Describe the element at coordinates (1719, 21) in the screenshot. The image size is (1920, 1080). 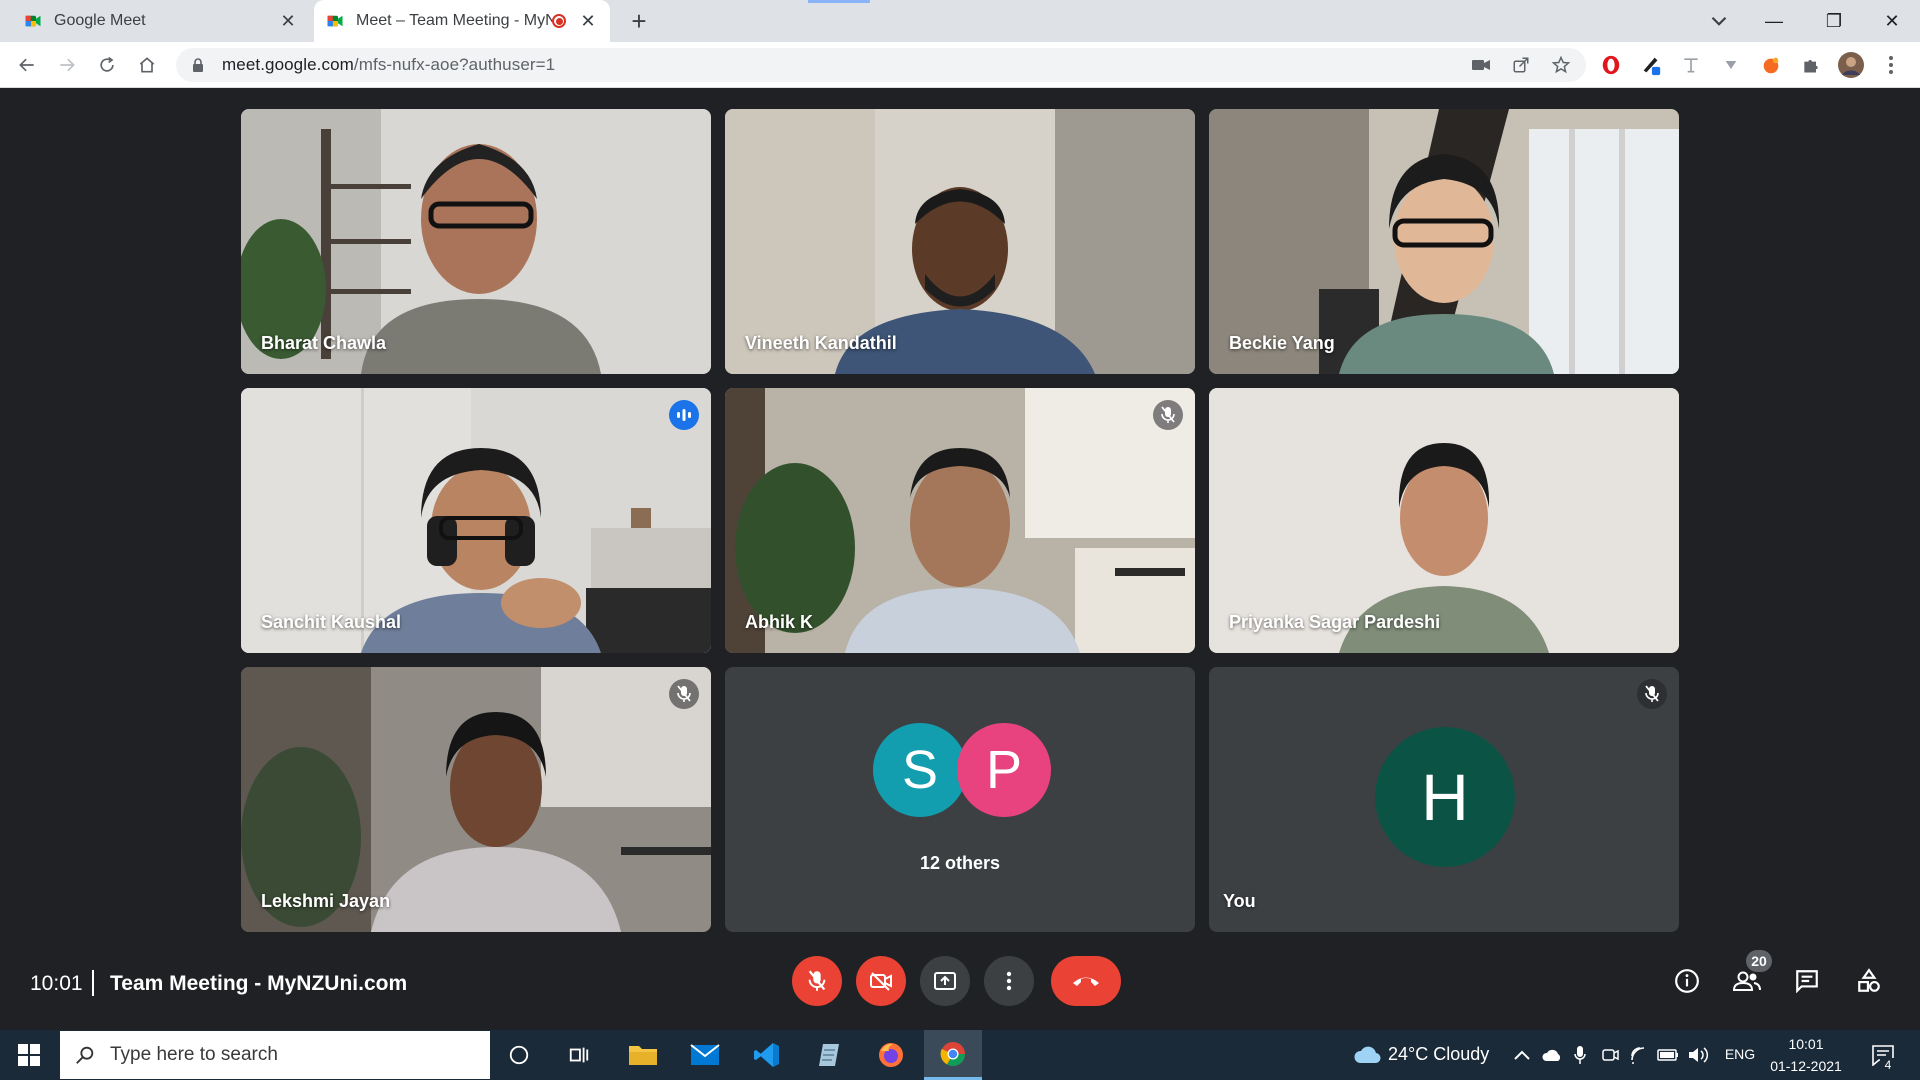
I see `tab-search-icon` at that location.